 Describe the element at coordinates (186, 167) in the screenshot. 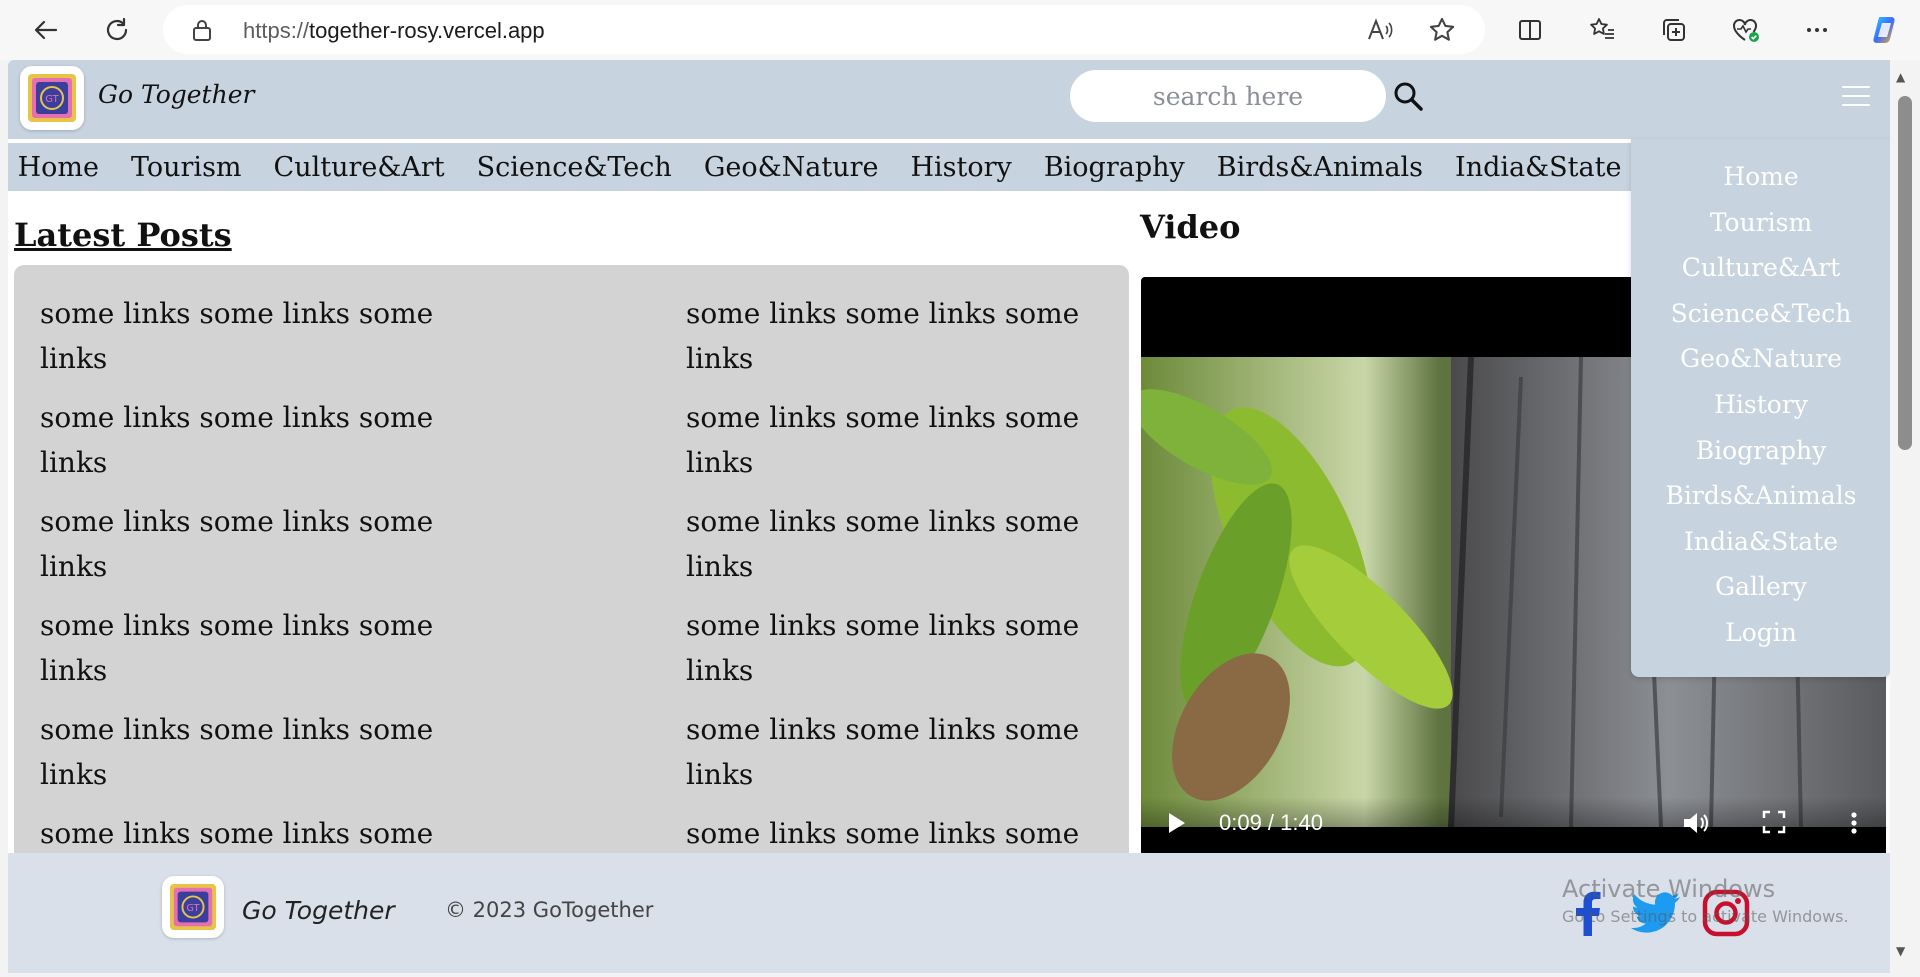

I see `nav-tourism: Tourism` at that location.